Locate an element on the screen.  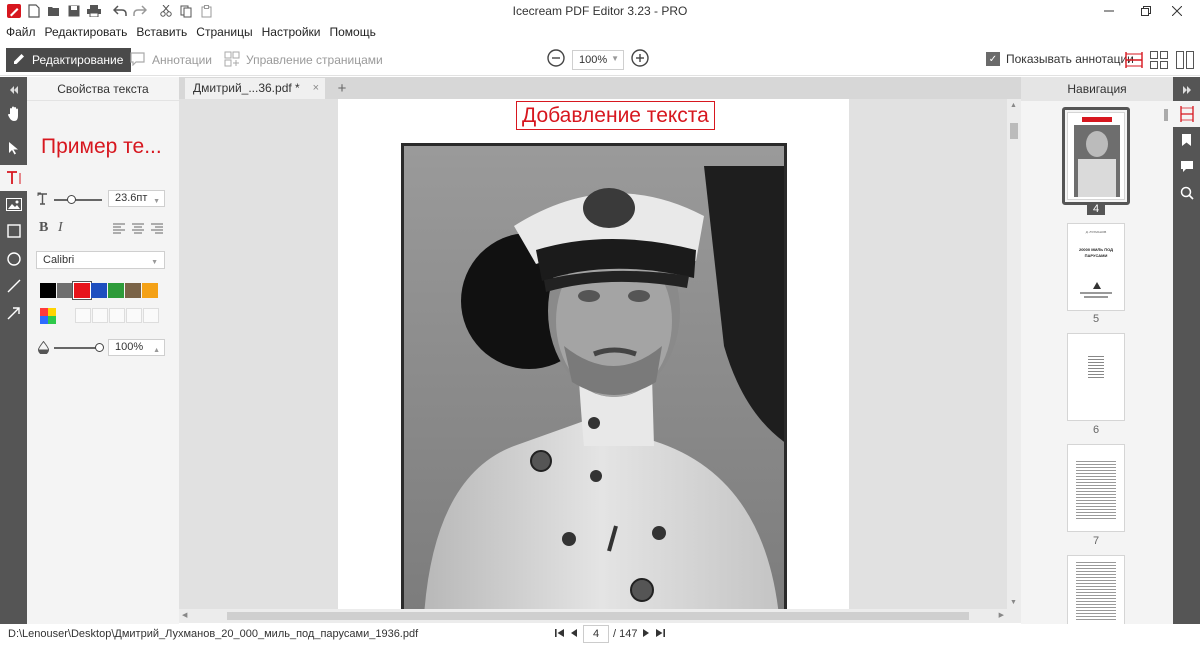
total-pages: / 147 is located at coordinates (625, 634).